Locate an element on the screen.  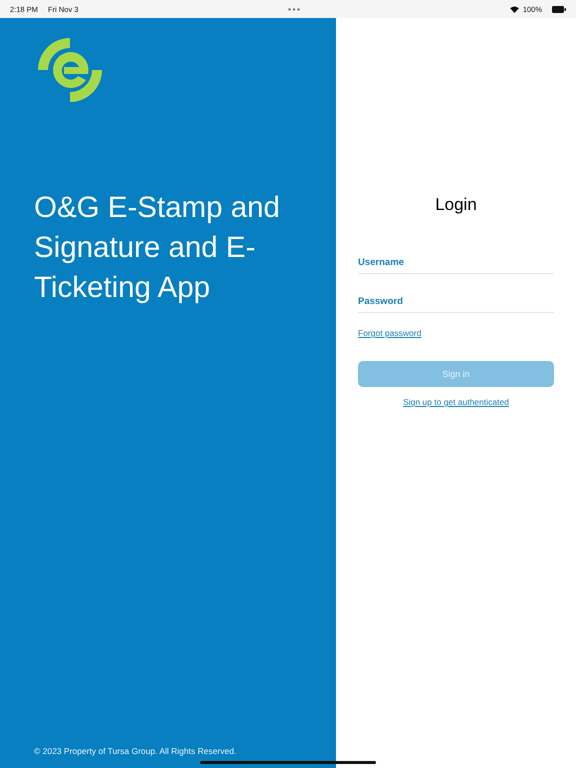
wifi-icon is located at coordinates (514, 9).